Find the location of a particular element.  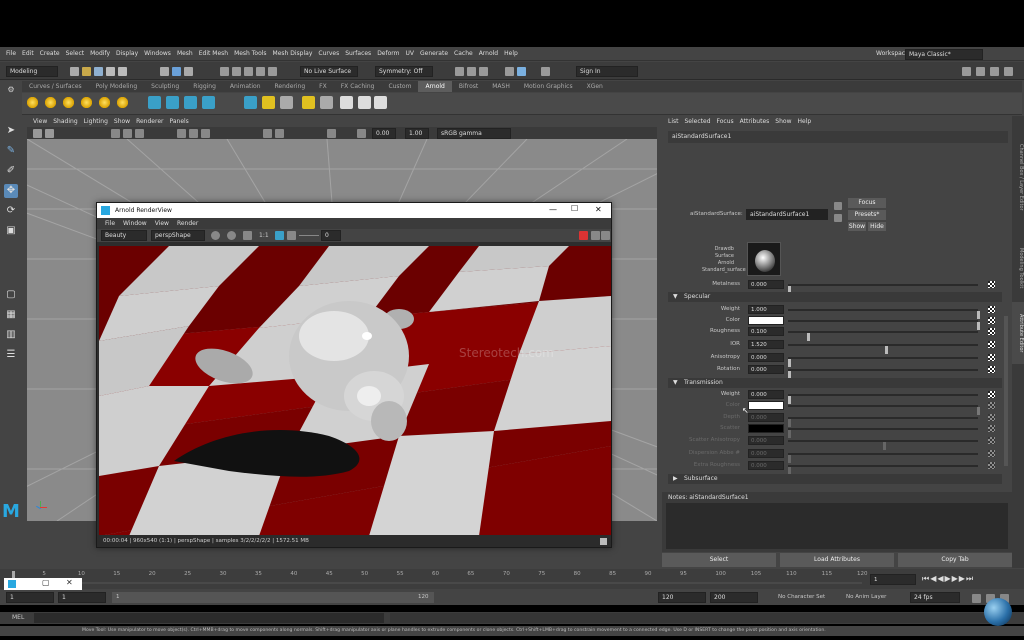

anim-start-field: 1 is located at coordinates (30, 597).